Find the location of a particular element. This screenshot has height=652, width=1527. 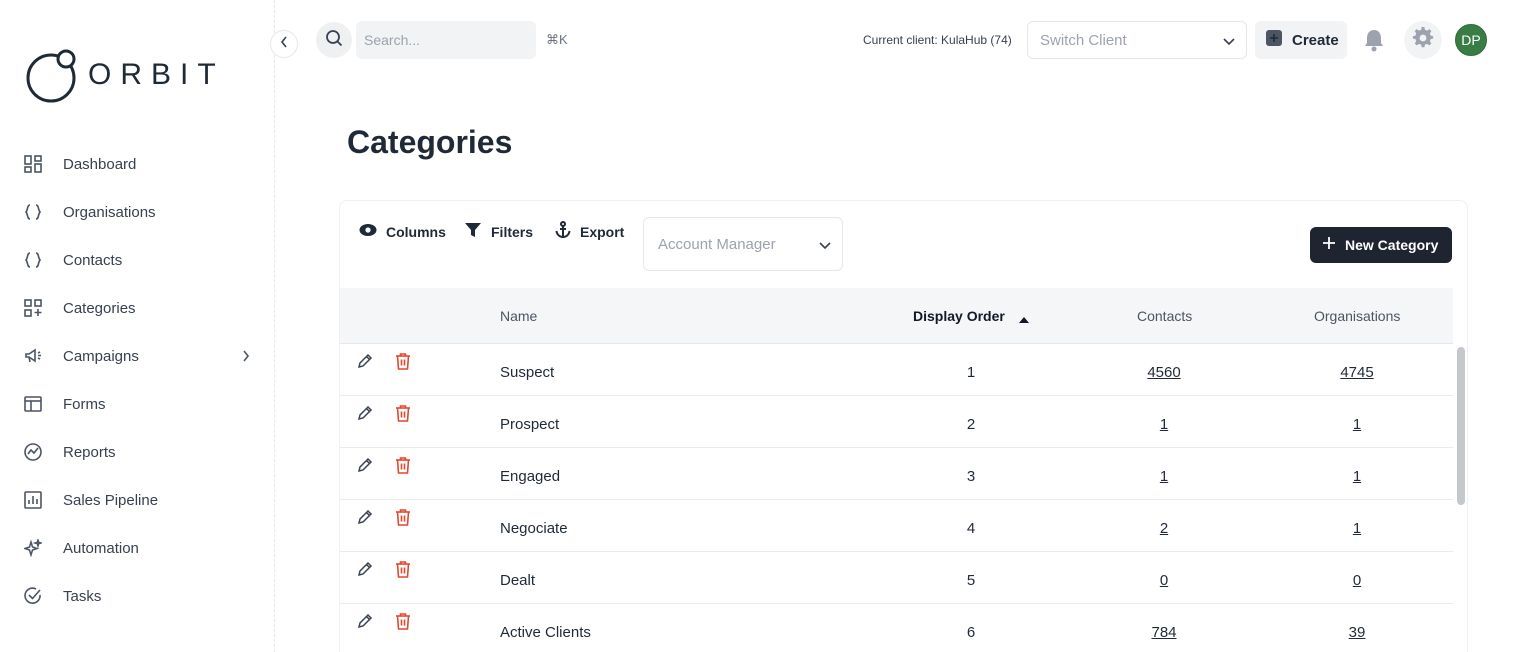

organisations-count-link: 39 is located at coordinates (1357, 632).